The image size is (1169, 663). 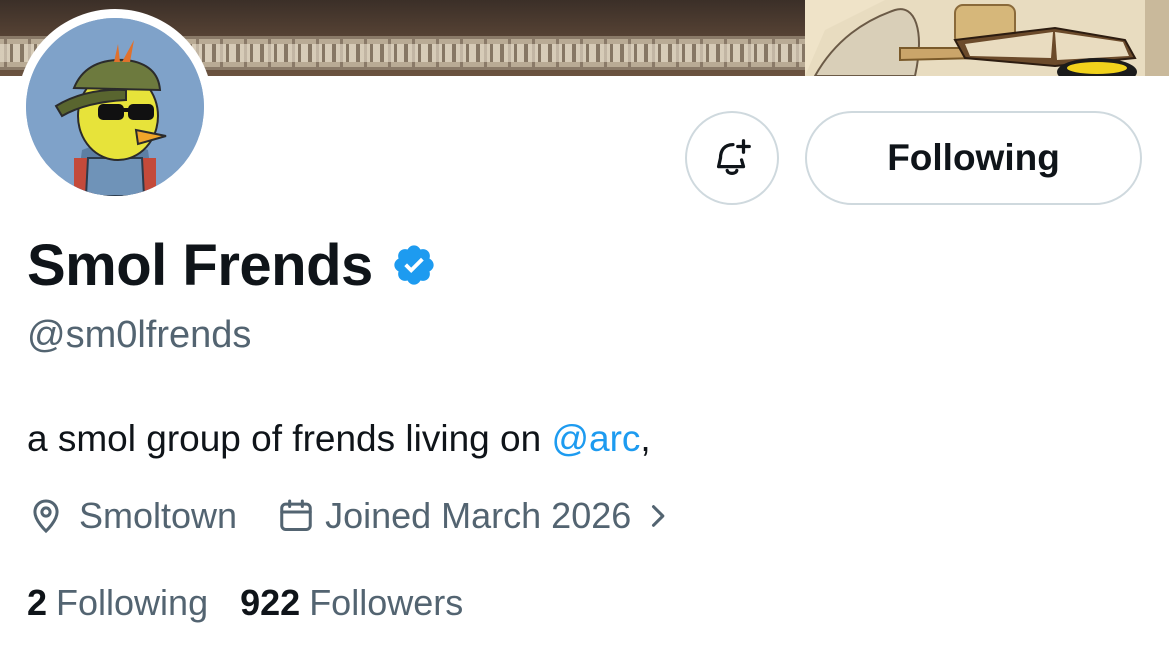 What do you see at coordinates (270, 602) in the screenshot?
I see `followers-count: 922` at bounding box center [270, 602].